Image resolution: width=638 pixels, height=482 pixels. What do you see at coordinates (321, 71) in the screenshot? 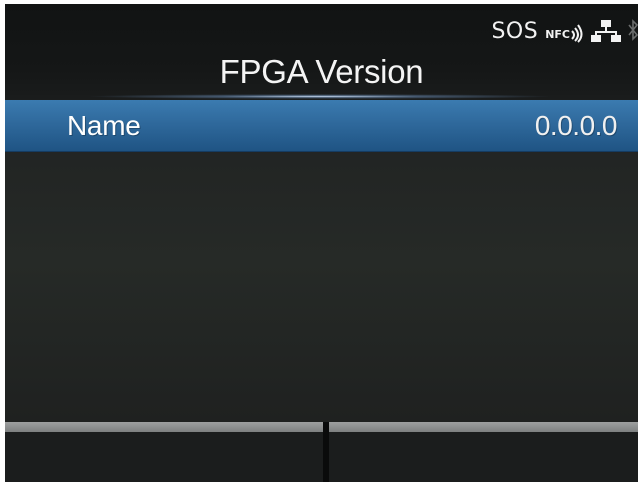
I see `page-title: FPGA Version` at bounding box center [321, 71].